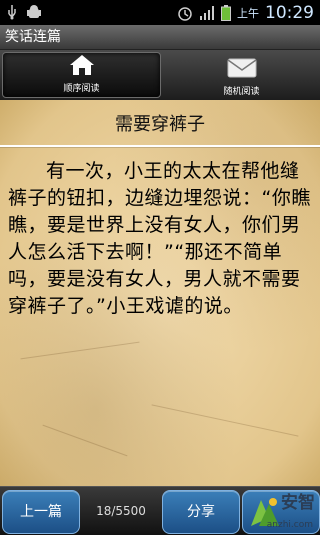 The image size is (320, 535). What do you see at coordinates (289, 525) in the screenshot?
I see `logo-subtext: anzhi.com` at bounding box center [289, 525].